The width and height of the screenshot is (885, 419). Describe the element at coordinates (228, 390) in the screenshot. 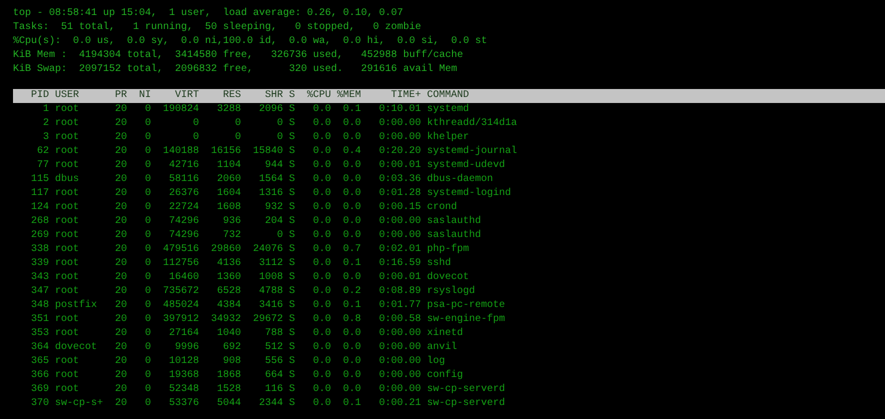

I see `table-cell-text: 1528` at that location.